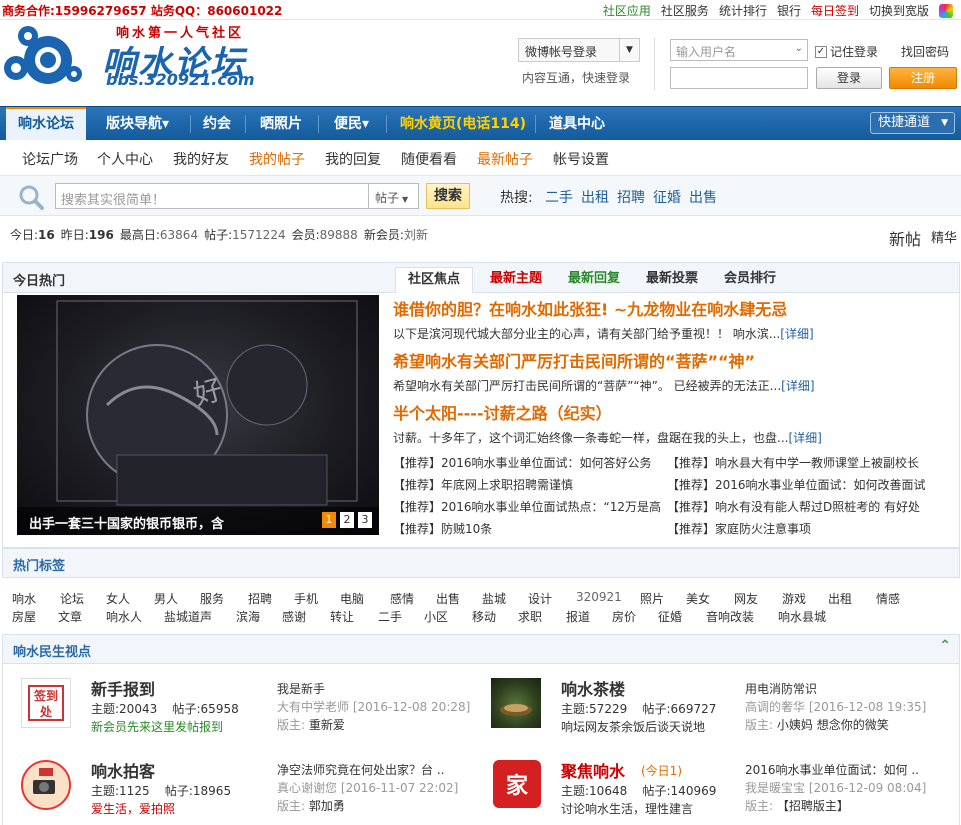 The height and width of the screenshot is (825, 961). What do you see at coordinates (260, 598) in the screenshot?
I see `tag-link: 招聘` at bounding box center [260, 598].